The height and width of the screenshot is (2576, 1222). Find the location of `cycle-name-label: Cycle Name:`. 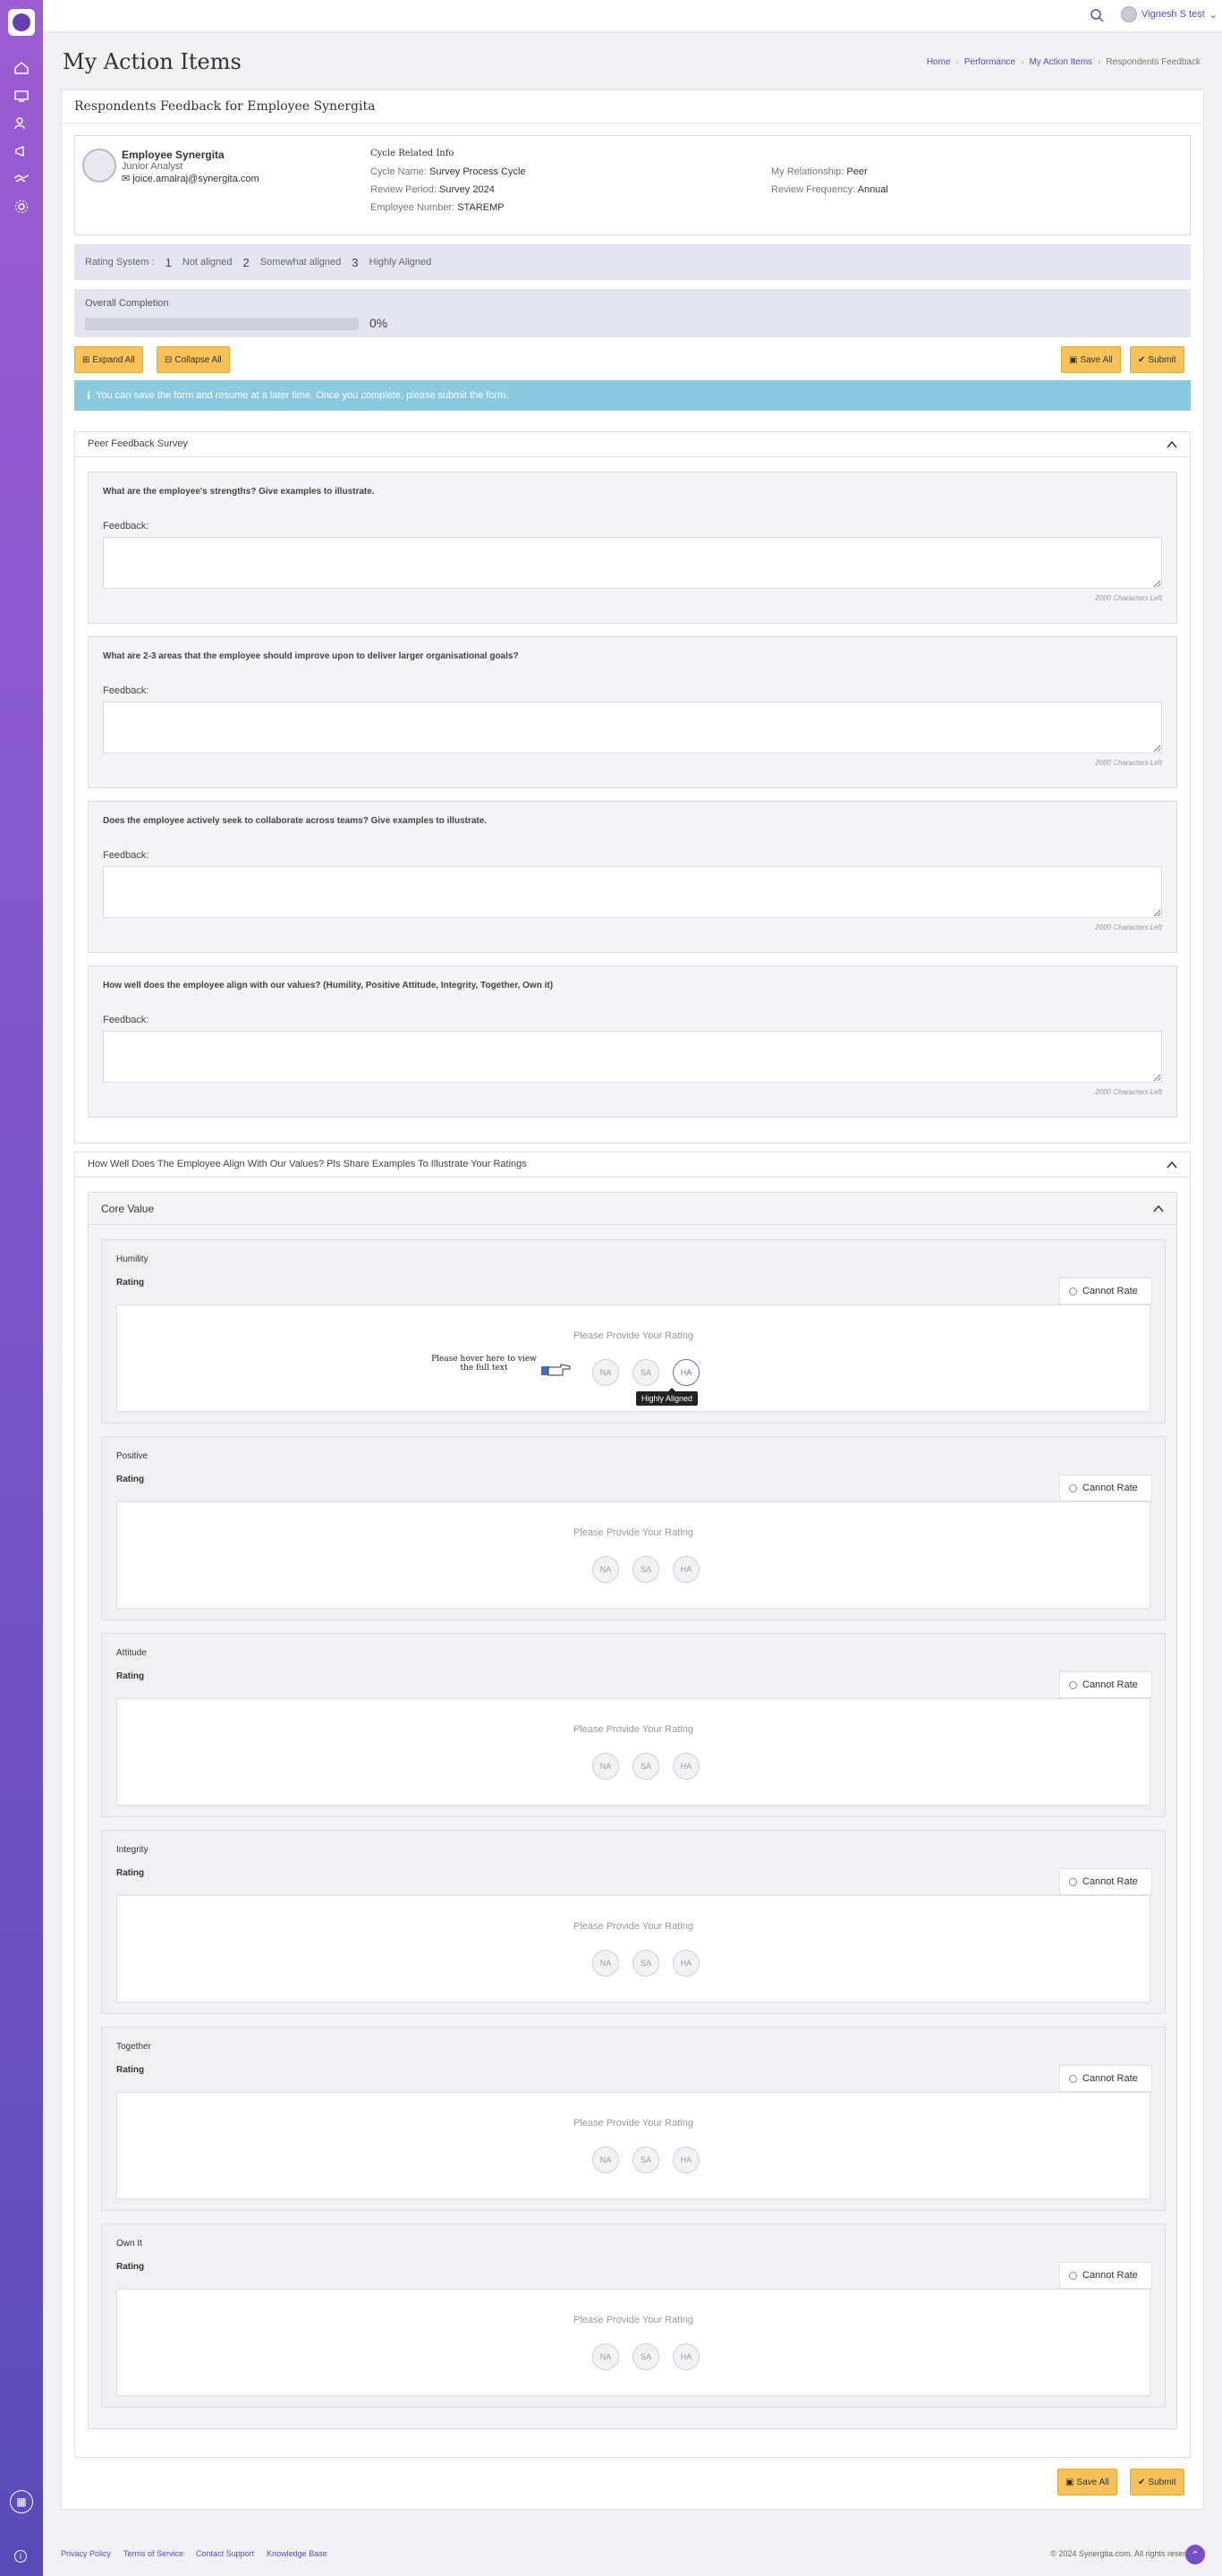

cycle-name-label: Cycle Name: is located at coordinates (398, 171).